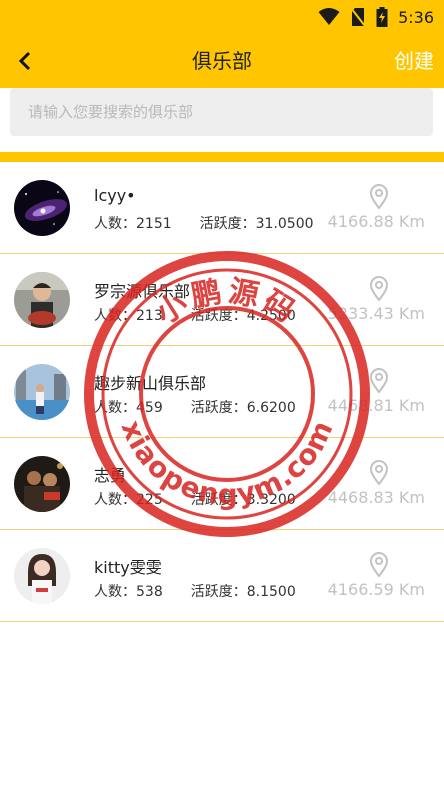  I want to click on wifi-icon, so click(329, 17).